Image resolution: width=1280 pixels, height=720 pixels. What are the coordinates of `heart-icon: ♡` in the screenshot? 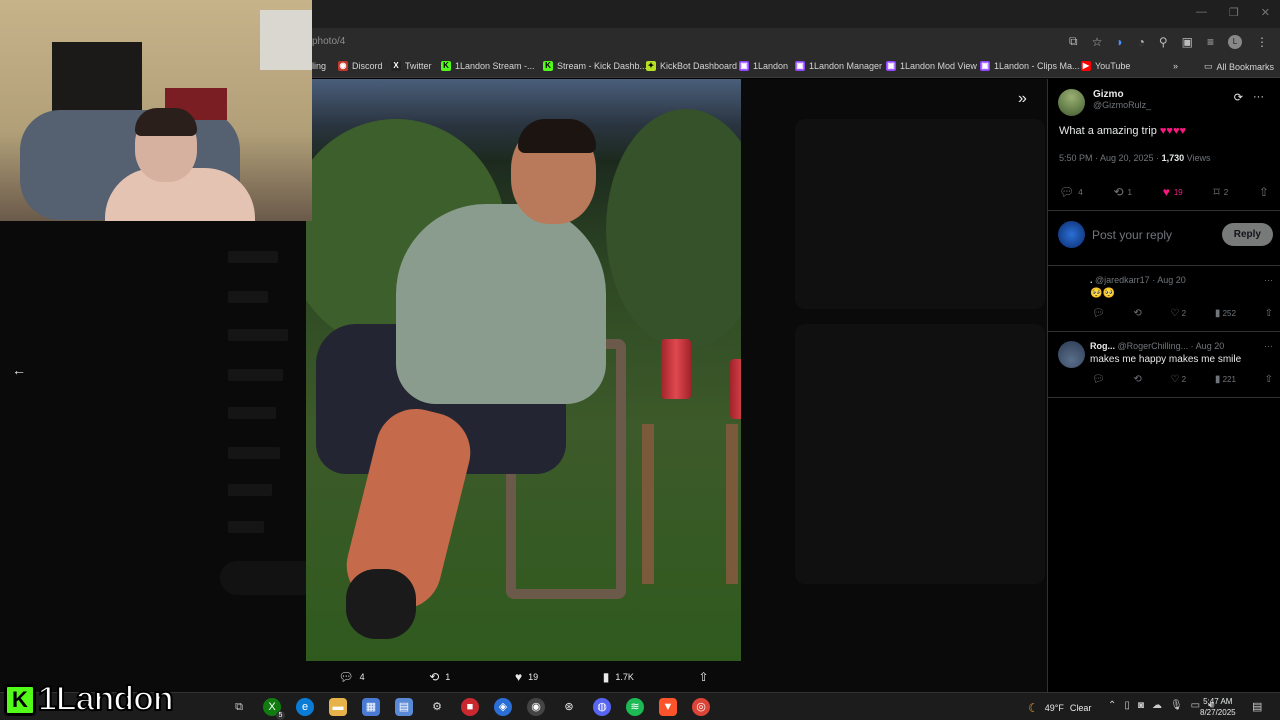 It's located at (1175, 379).